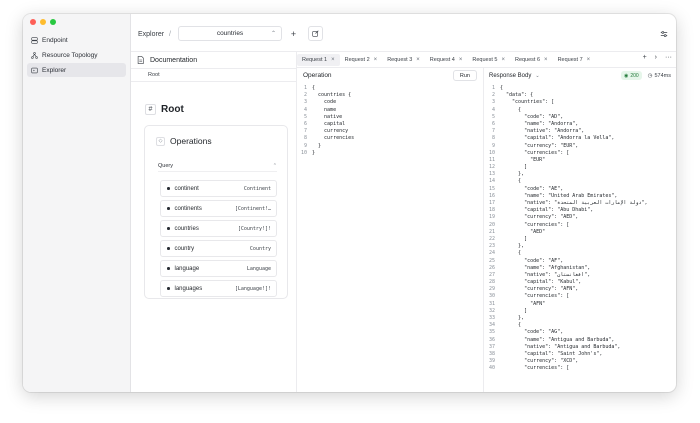 The width and height of the screenshot is (700, 423). I want to click on field-country: country Country, so click(218, 248).